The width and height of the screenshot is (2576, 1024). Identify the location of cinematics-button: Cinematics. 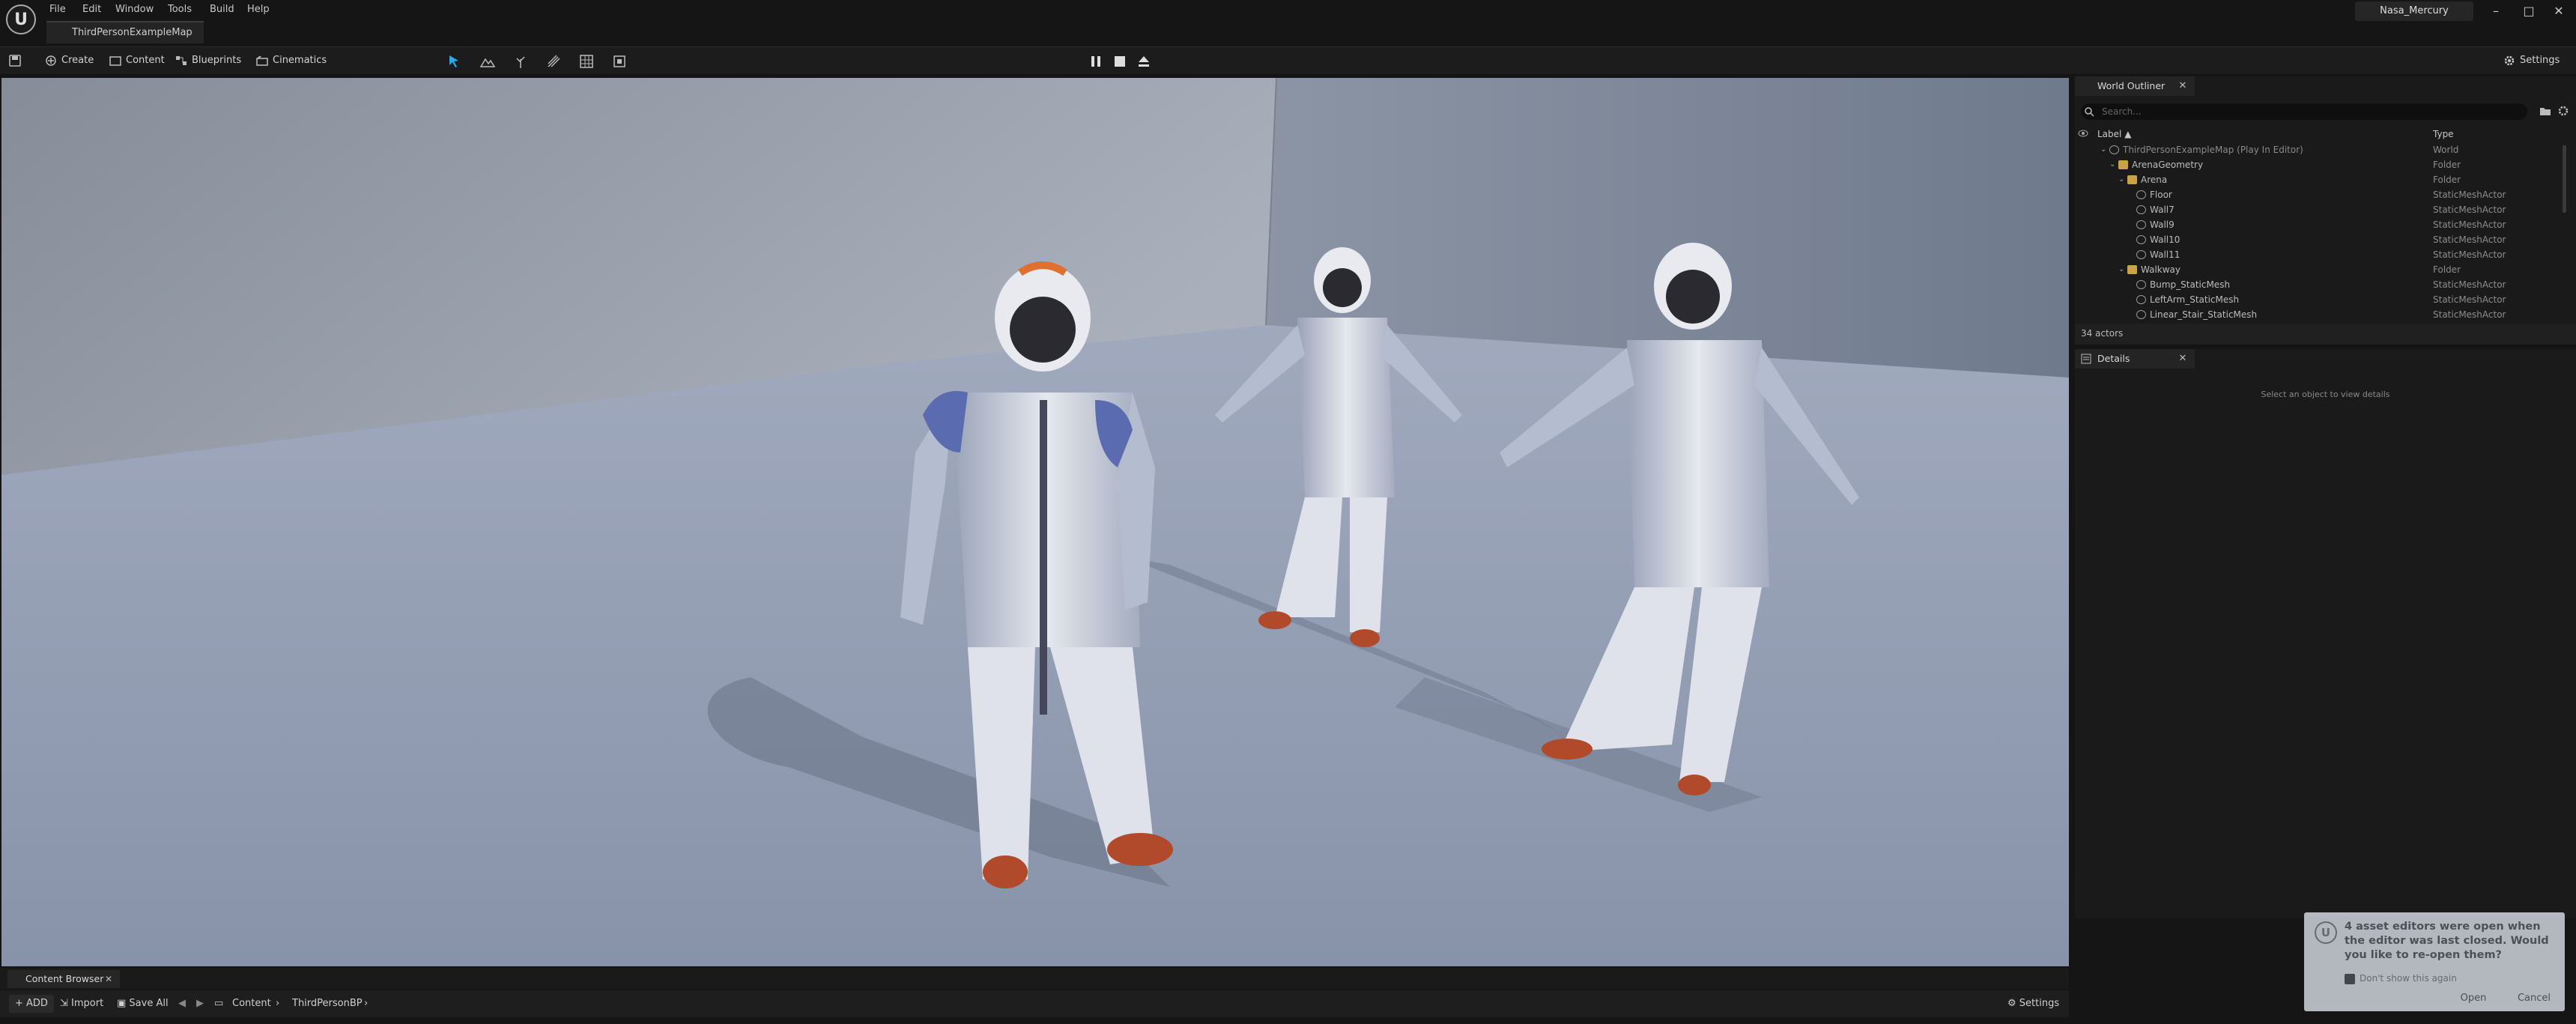
(291, 60).